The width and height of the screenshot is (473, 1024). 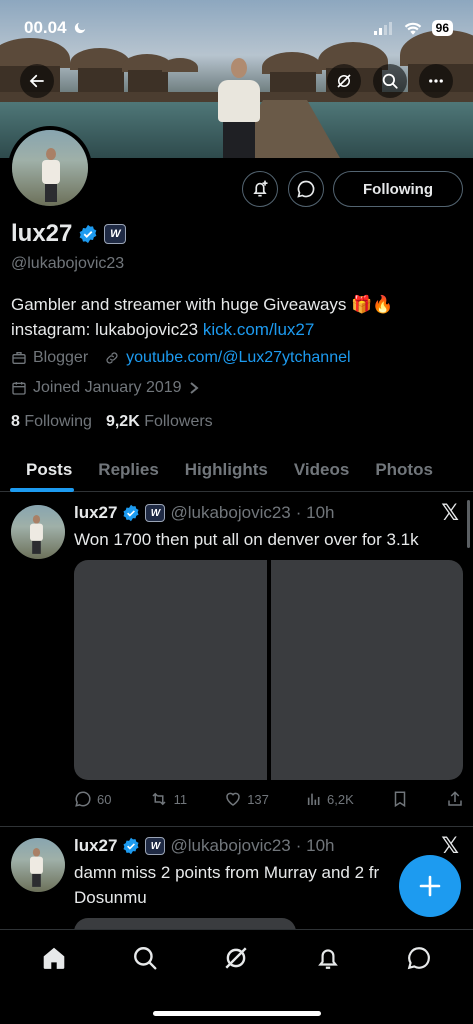 What do you see at coordinates (330, 799) in the screenshot?
I see `views-button: 6,2K` at bounding box center [330, 799].